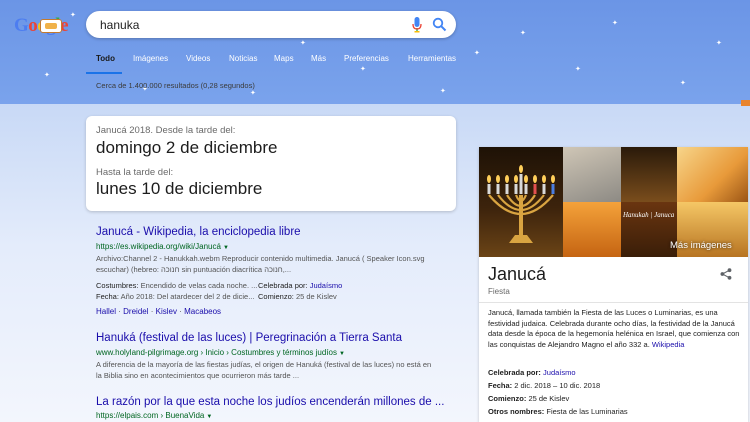 Image resolution: width=750 pixels, height=422 pixels. I want to click on kp-fact-value: 2 dic. 2018 – 10 dic. 2018, so click(557, 385).